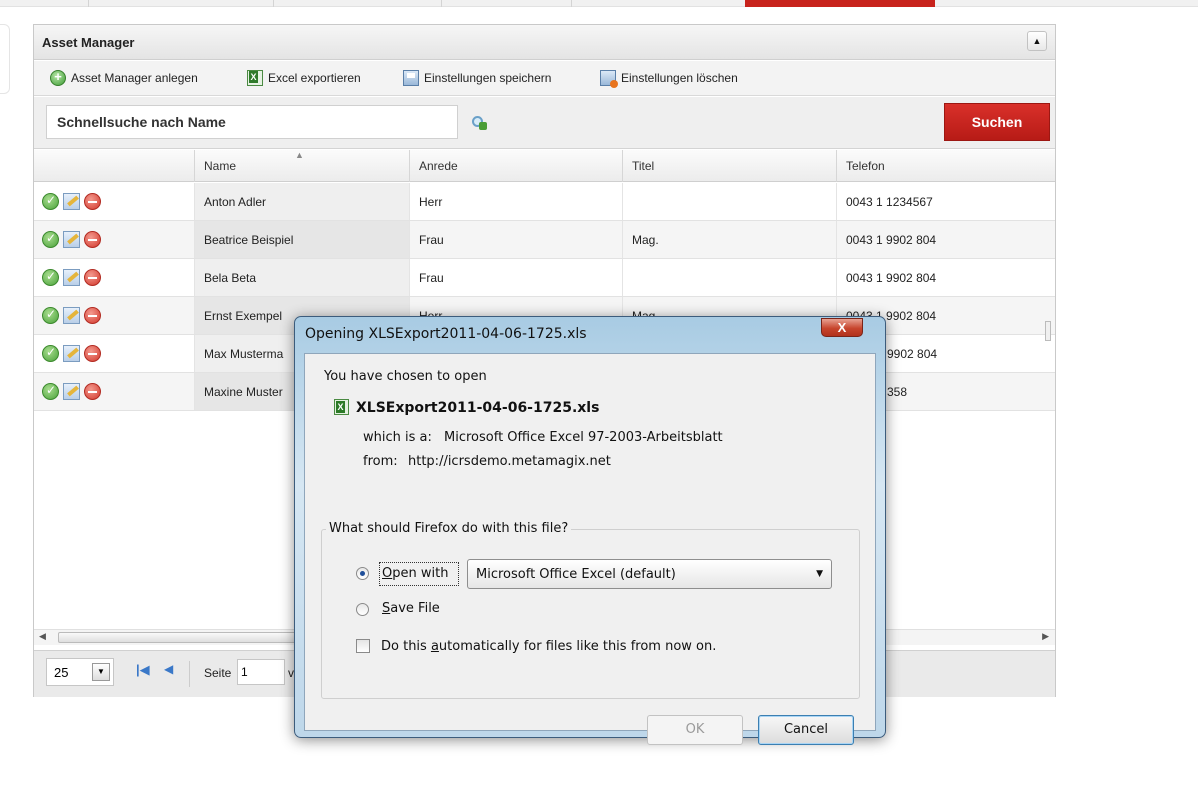  I want to click on add-icon, so click(58, 77).